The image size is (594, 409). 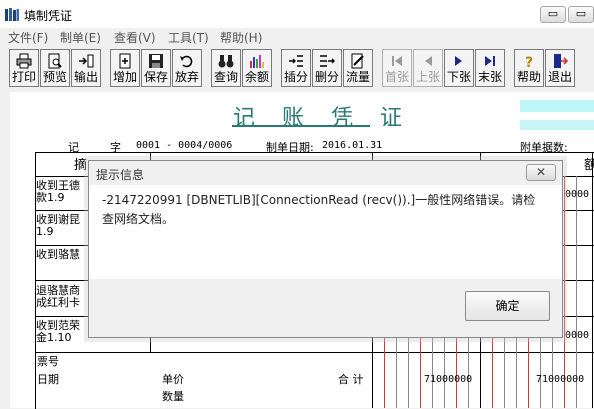 I want to click on app-books-icon, so click(x=12, y=14).